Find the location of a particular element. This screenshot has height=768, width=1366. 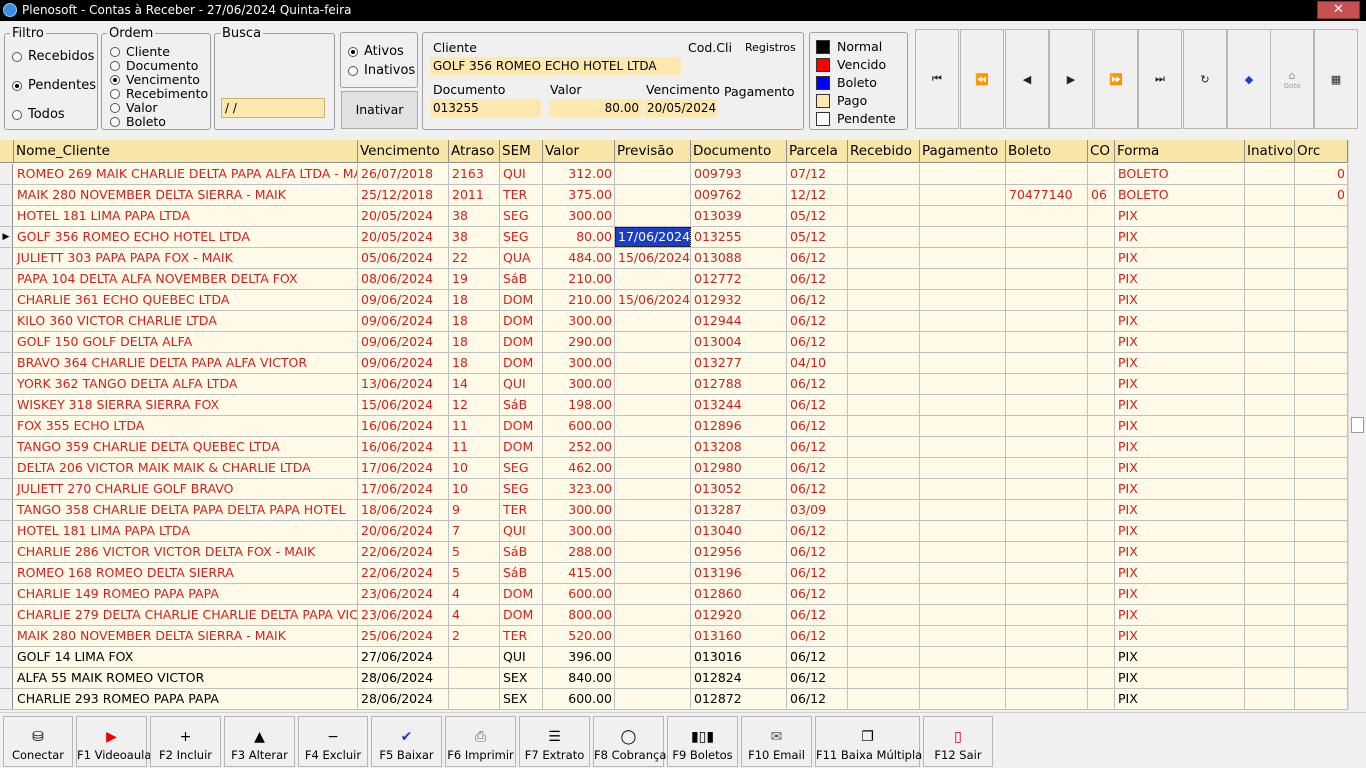

column-header: Recebido is located at coordinates (884, 151).